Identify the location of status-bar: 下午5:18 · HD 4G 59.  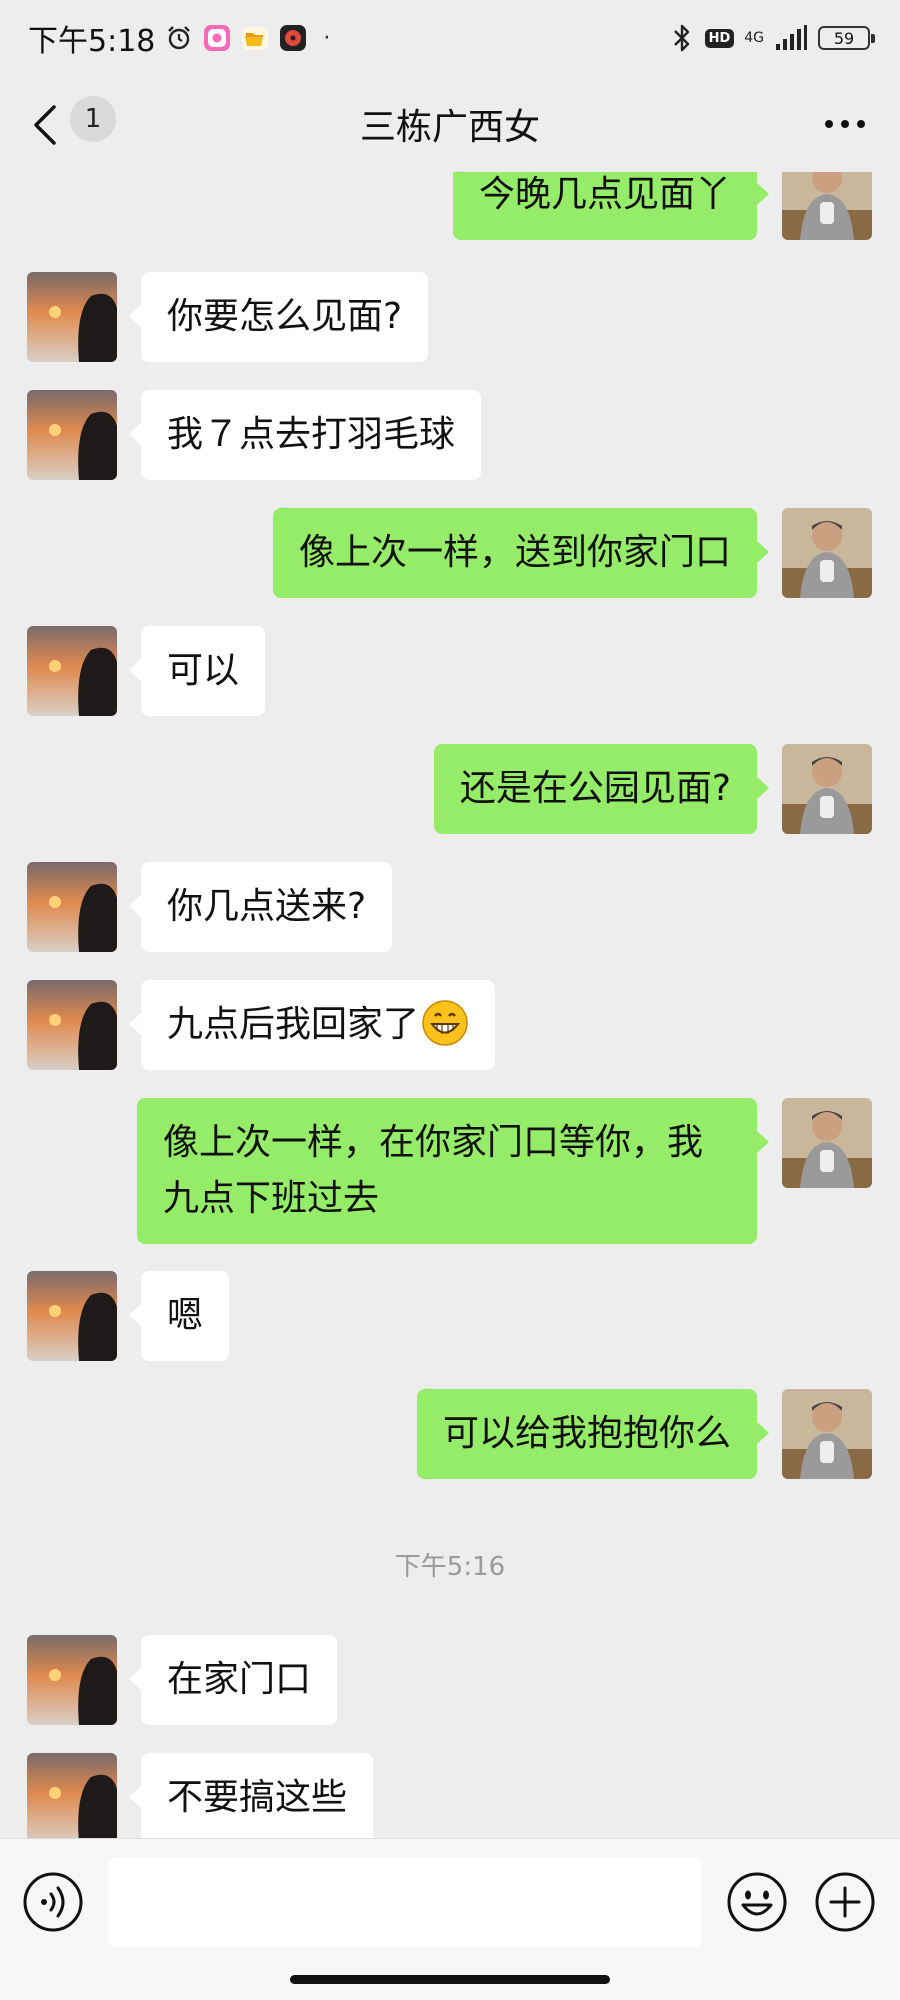
(450, 39).